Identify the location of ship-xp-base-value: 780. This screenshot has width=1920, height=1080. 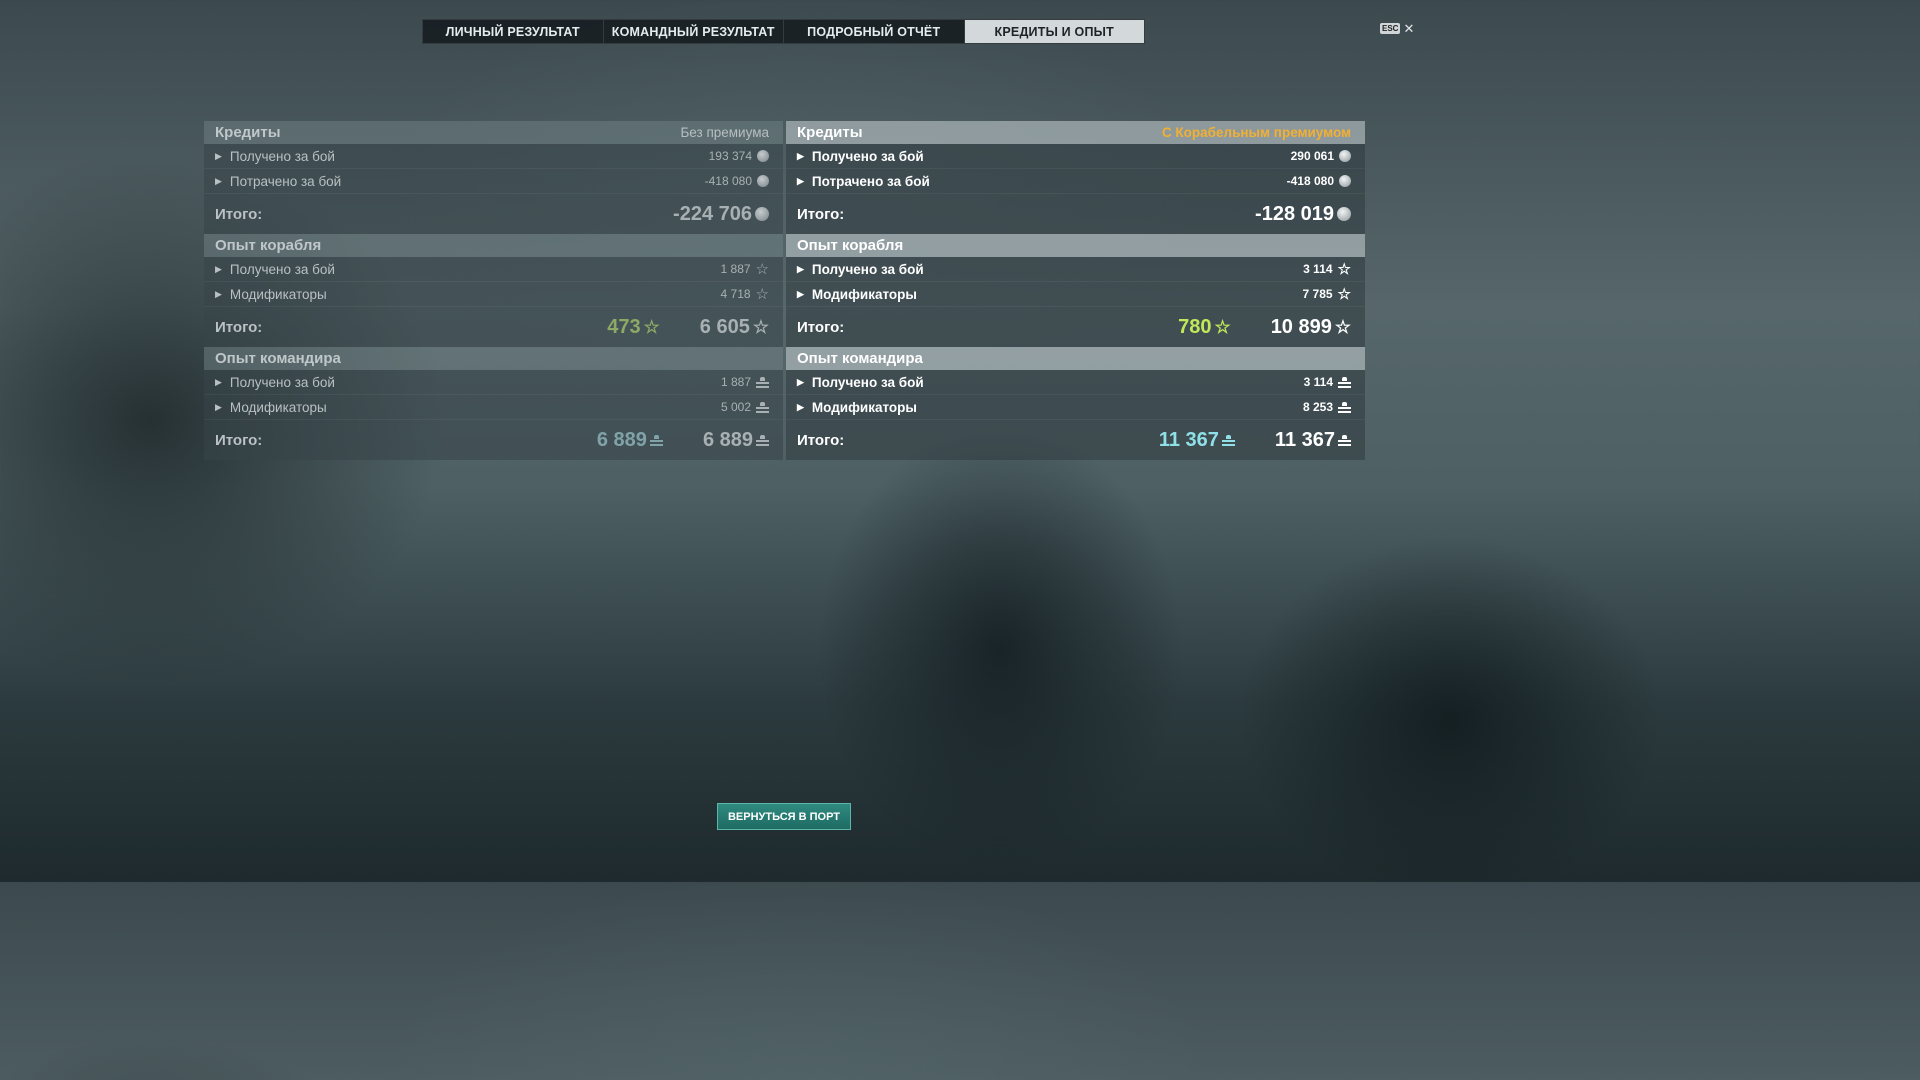
(1195, 326).